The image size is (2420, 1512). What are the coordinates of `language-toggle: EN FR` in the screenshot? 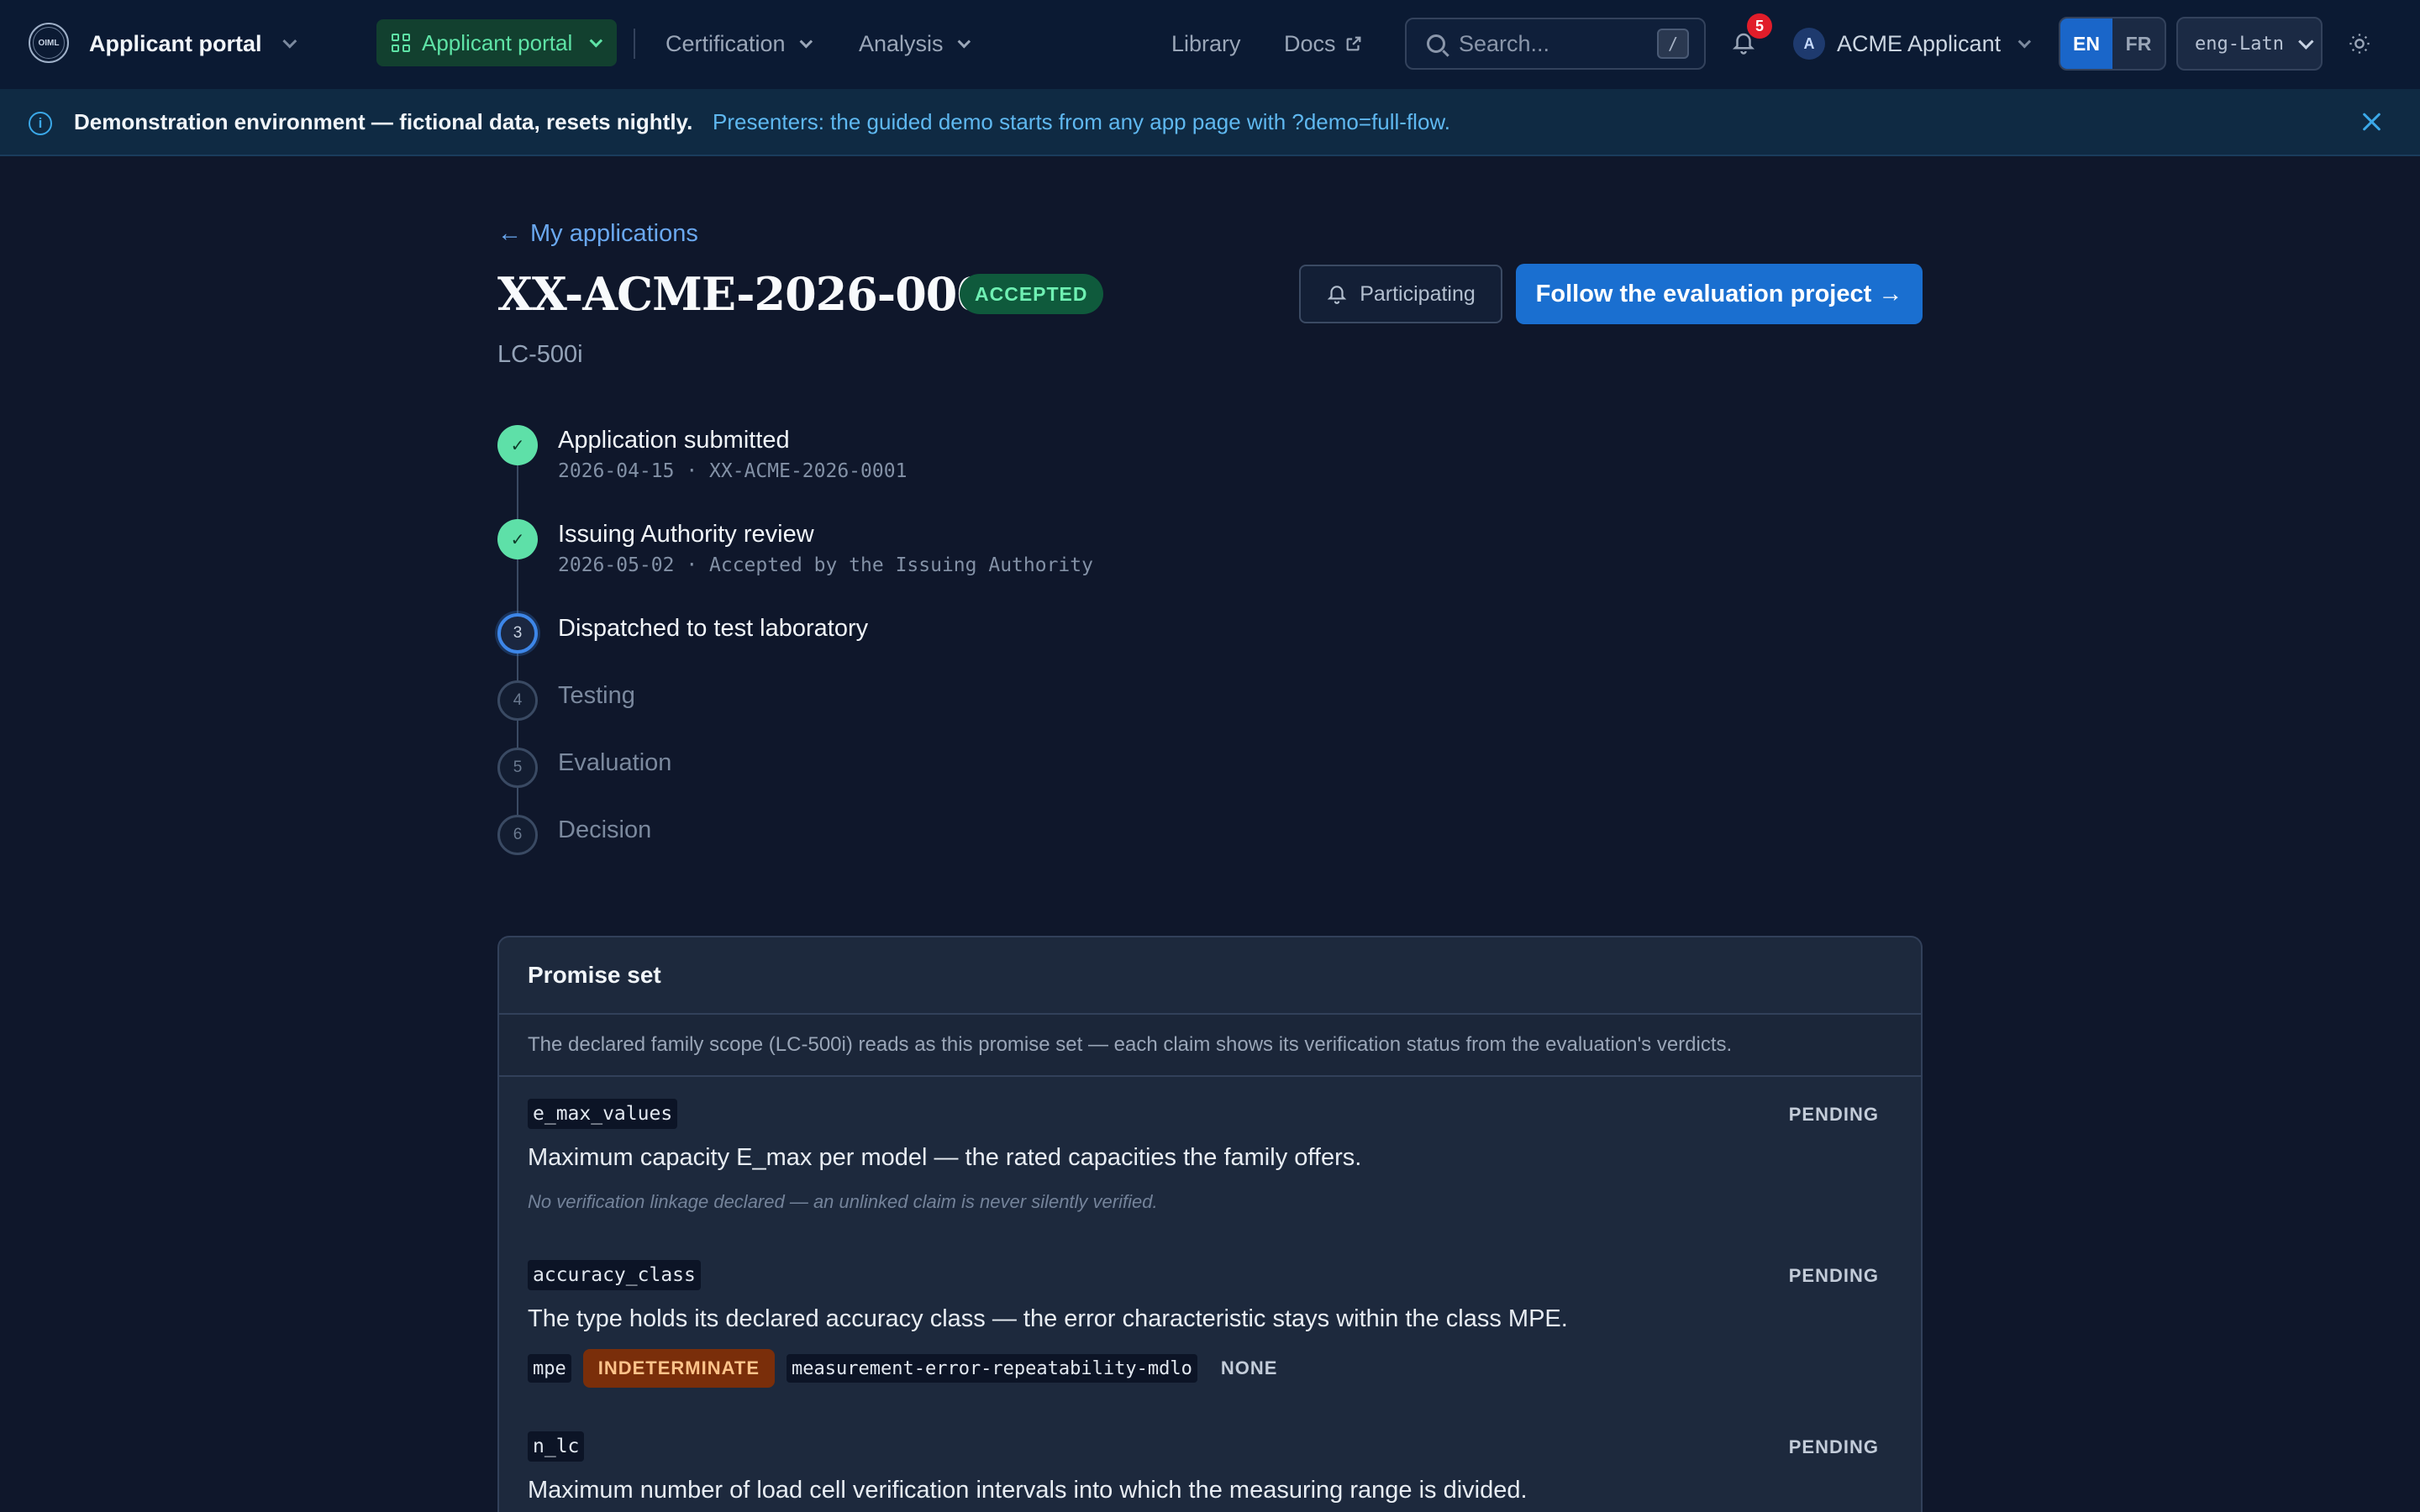 It's located at (2112, 44).